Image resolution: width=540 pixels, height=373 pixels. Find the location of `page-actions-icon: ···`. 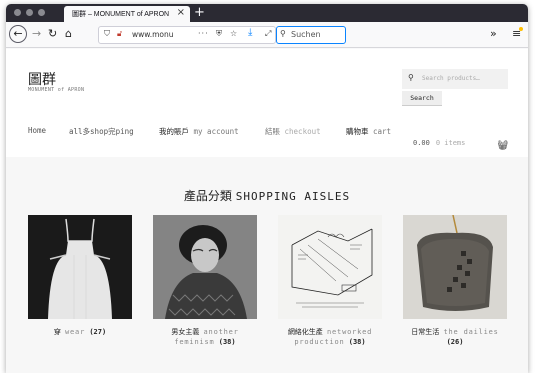

page-actions-icon: ··· is located at coordinates (203, 33).